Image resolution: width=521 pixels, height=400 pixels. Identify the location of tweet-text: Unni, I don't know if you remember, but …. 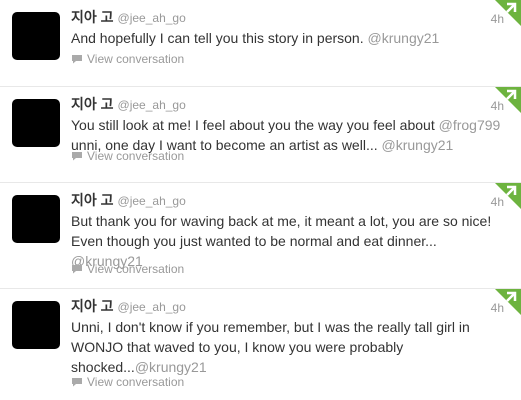
(291, 347).